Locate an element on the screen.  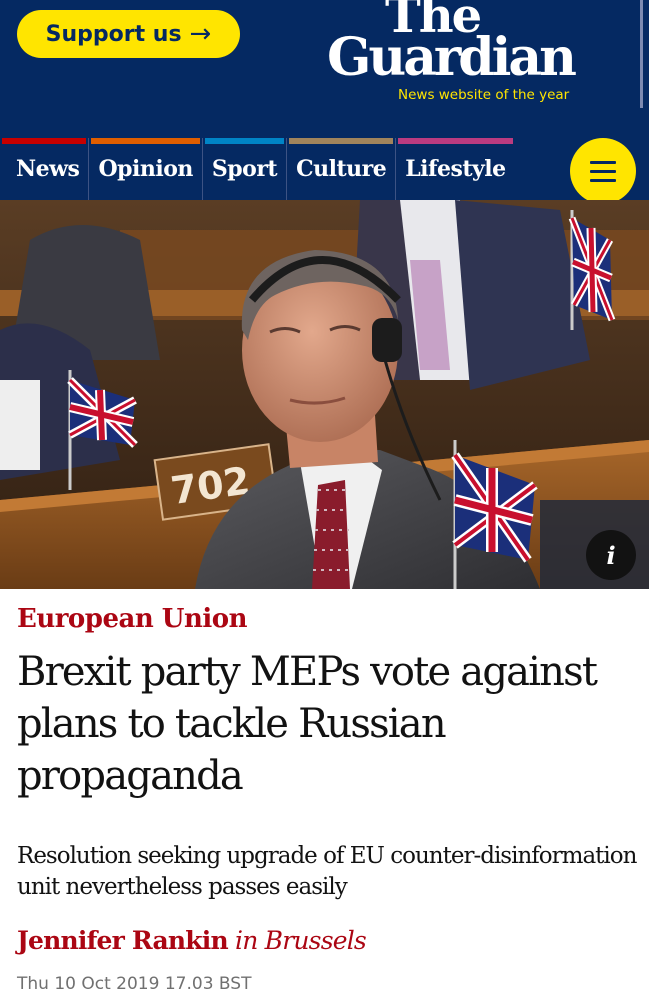
pillar-navigation: News Opinion Sport Culture Lifestyle is located at coordinates (324, 171).